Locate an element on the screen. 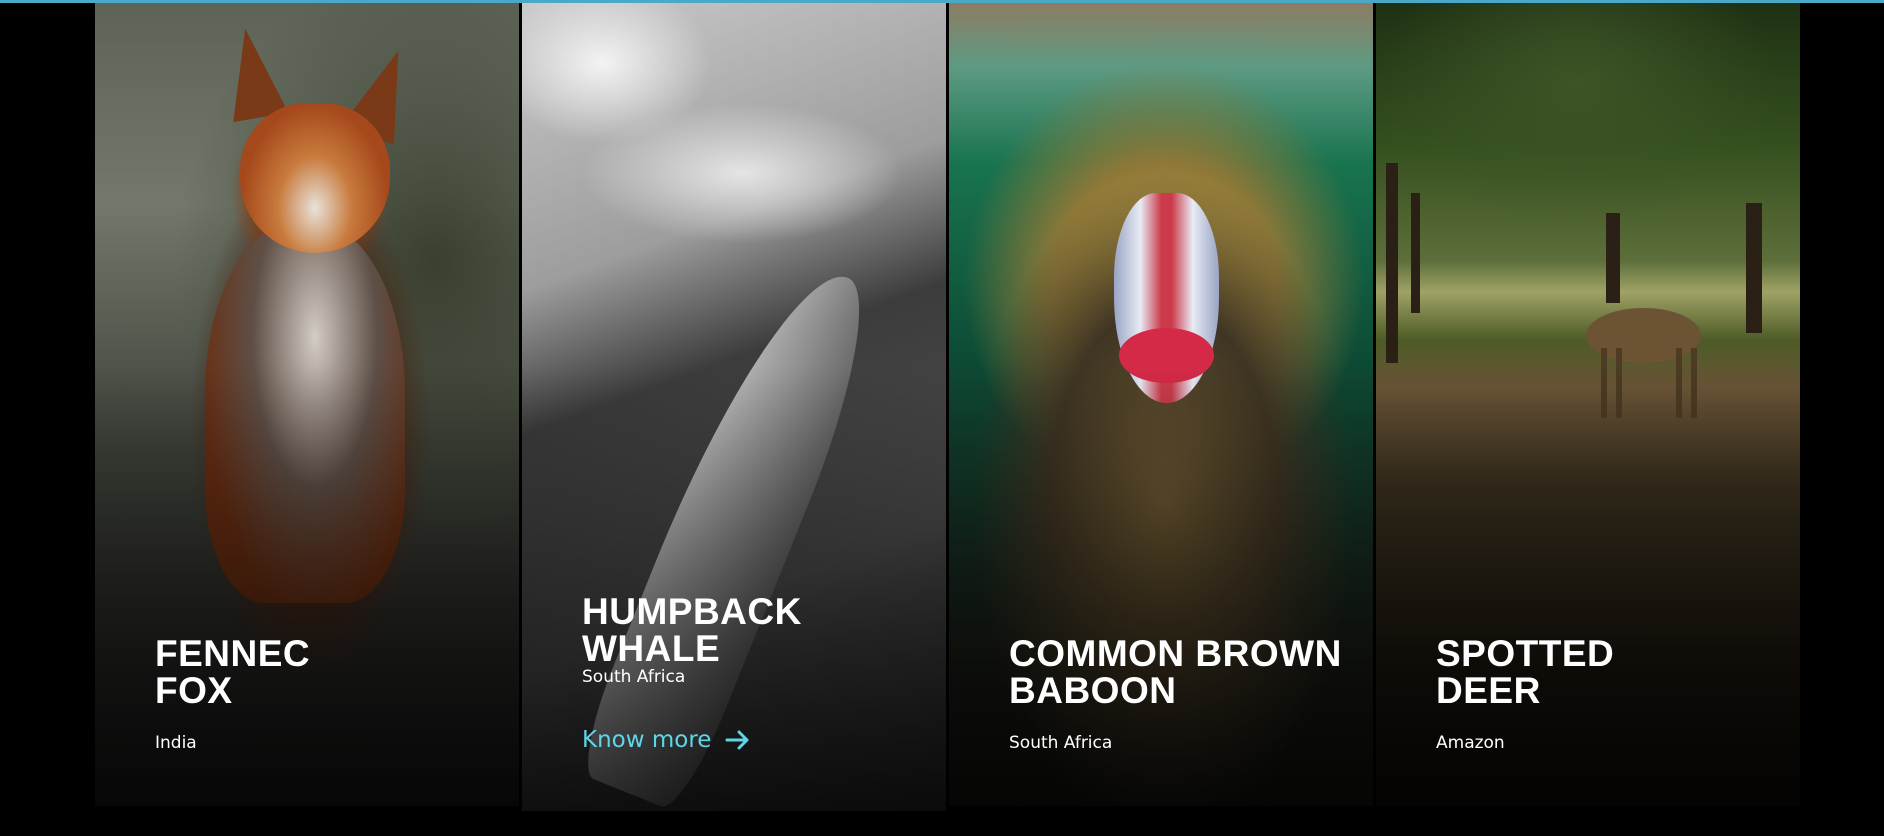  know-more-link: Know more is located at coordinates (666, 740).